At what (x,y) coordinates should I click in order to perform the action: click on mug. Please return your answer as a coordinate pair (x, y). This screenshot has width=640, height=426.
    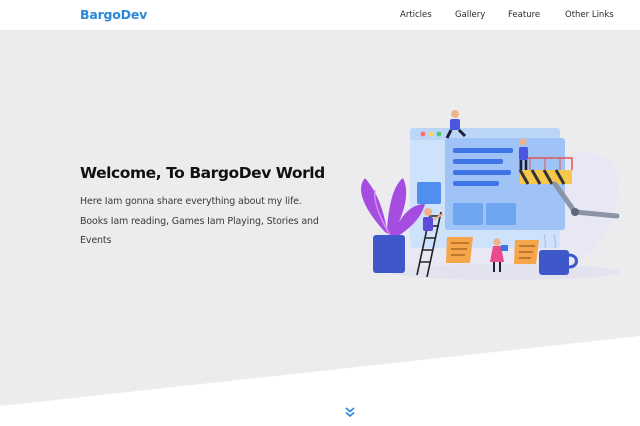
    Looking at the image, I should click on (554, 262).